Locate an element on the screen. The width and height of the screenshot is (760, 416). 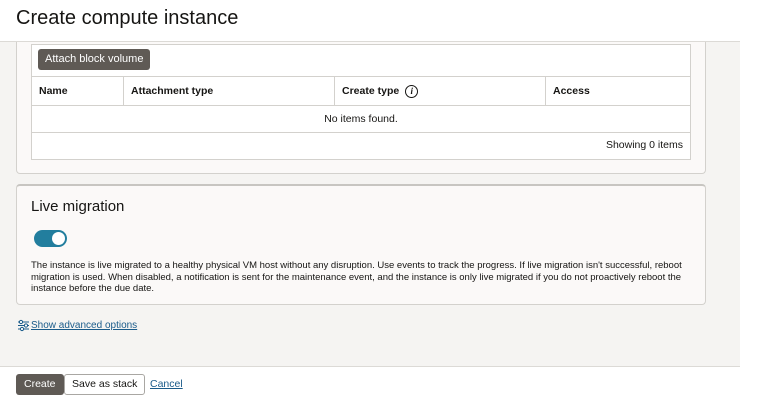
page-title: Create compute instance is located at coordinates (127, 18).